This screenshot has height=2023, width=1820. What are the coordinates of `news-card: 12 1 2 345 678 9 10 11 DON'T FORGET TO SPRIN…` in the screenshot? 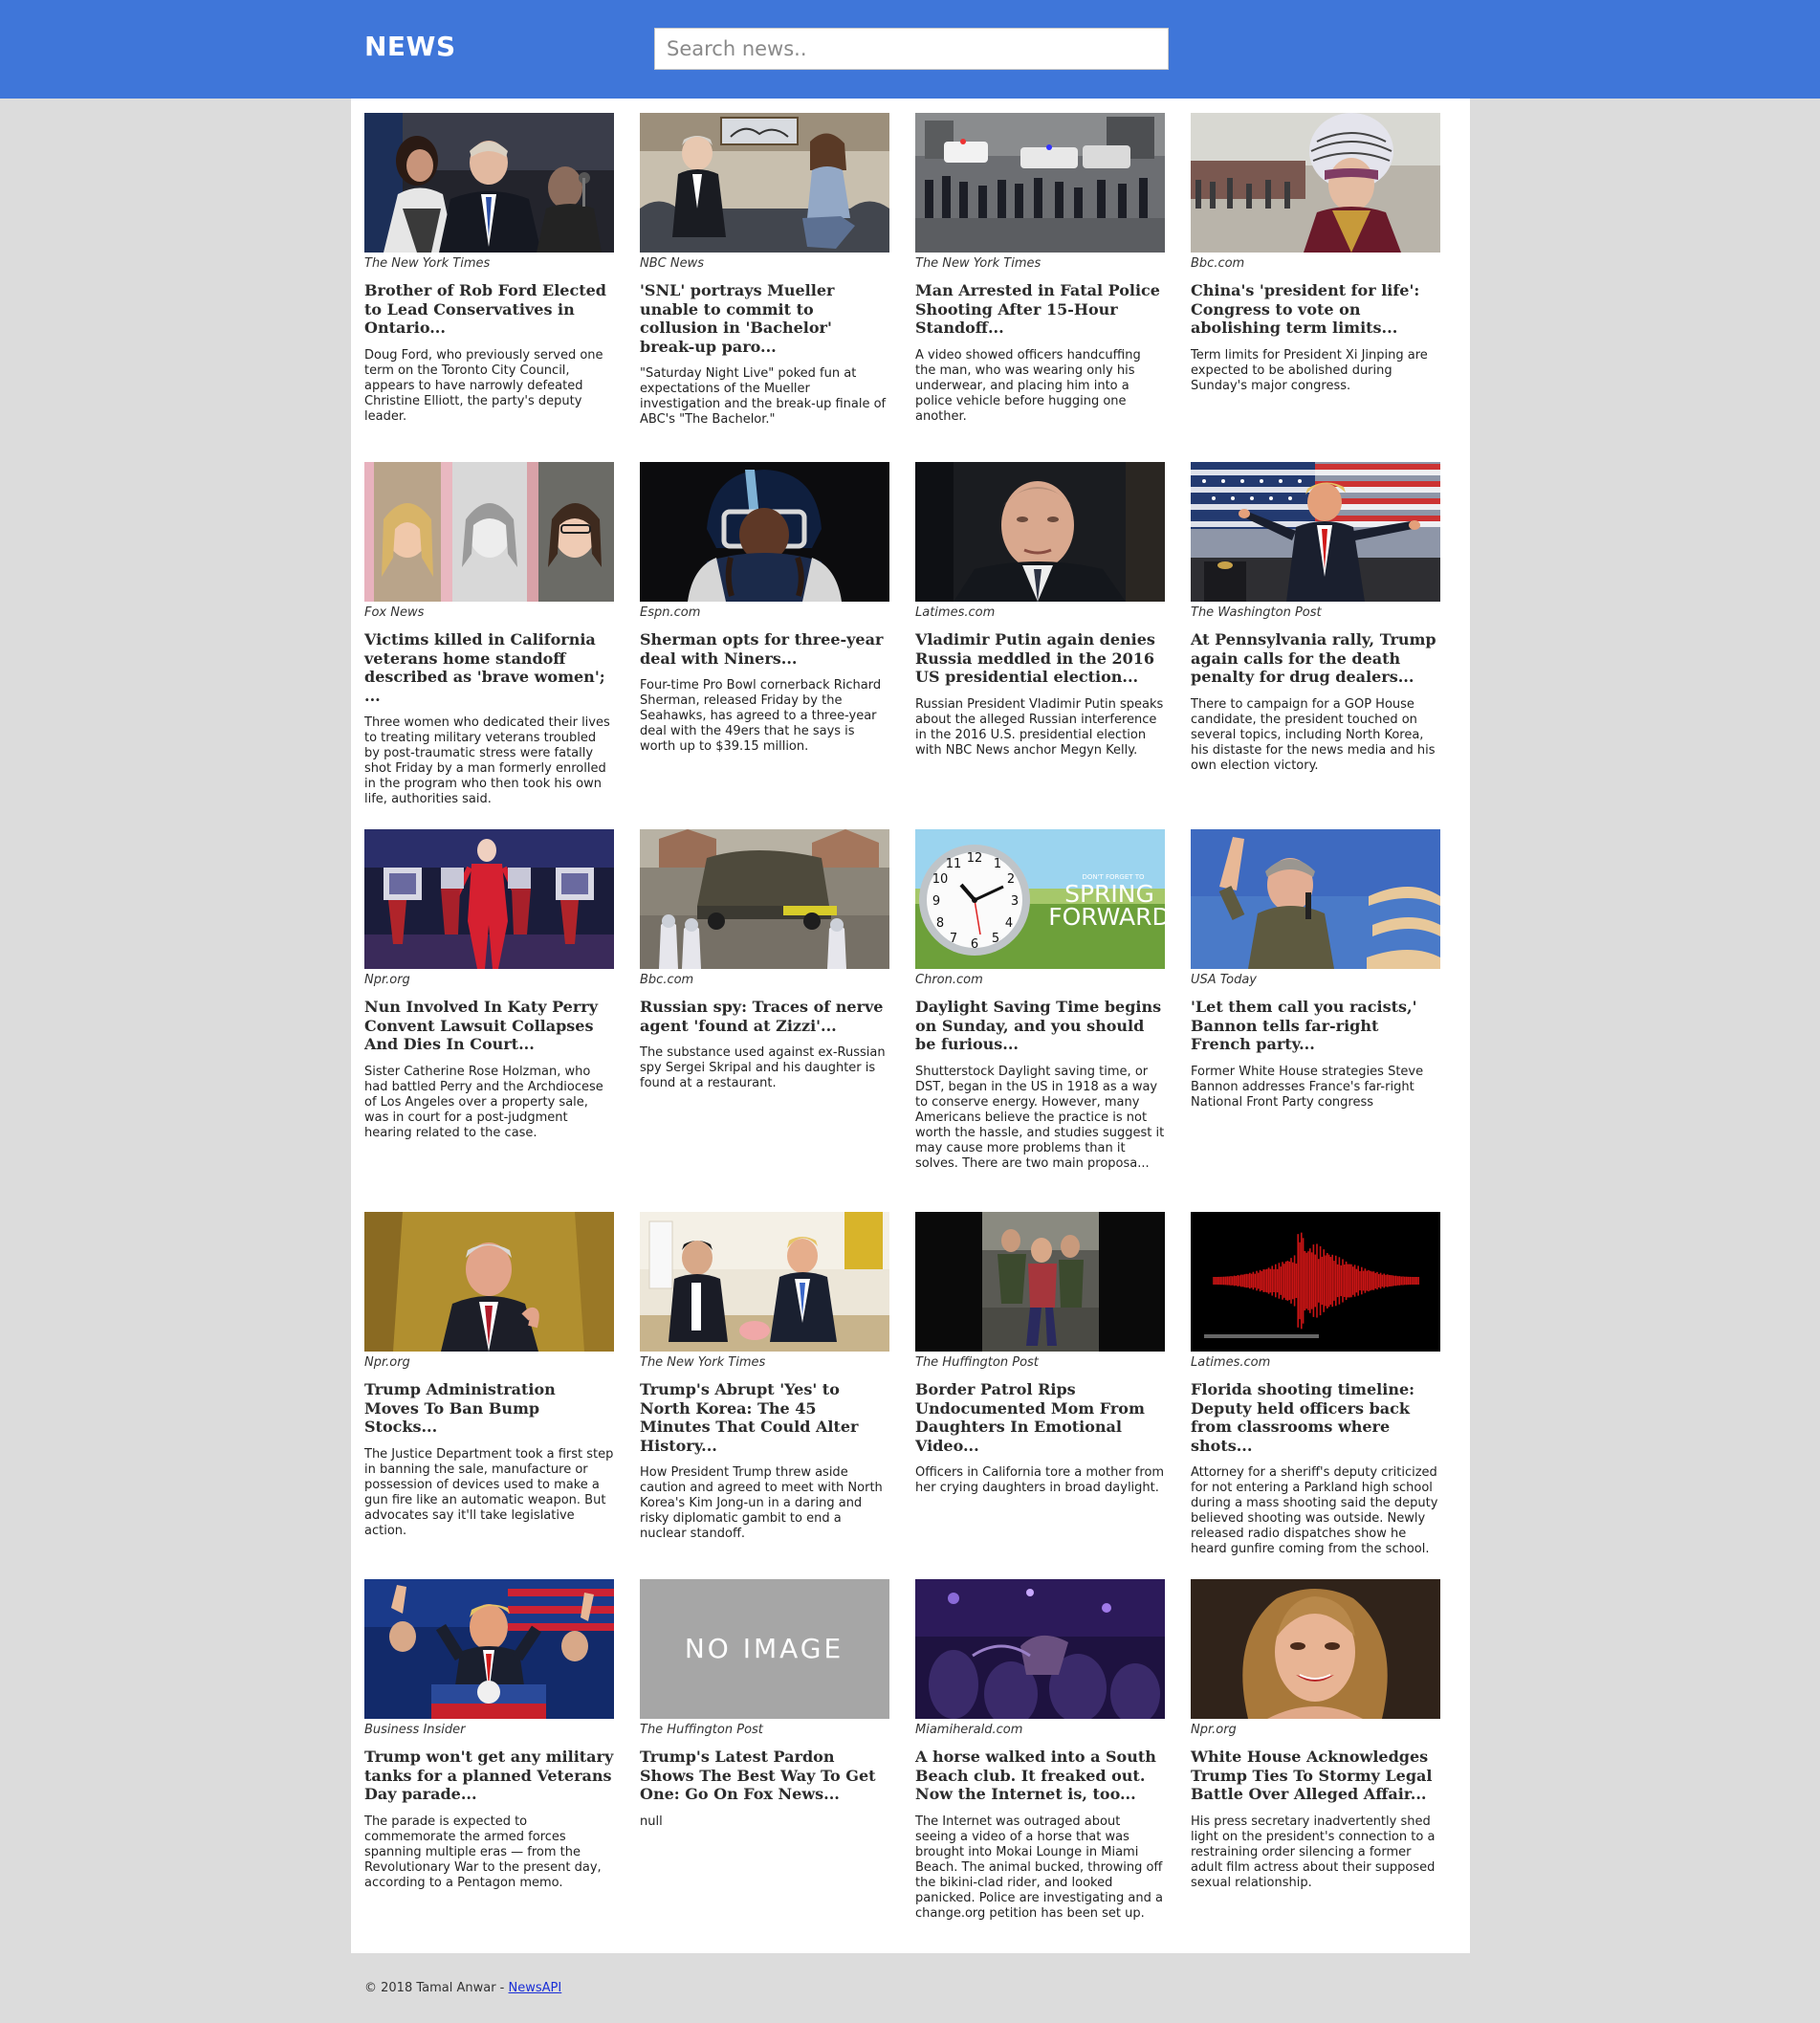 It's located at (1040, 1020).